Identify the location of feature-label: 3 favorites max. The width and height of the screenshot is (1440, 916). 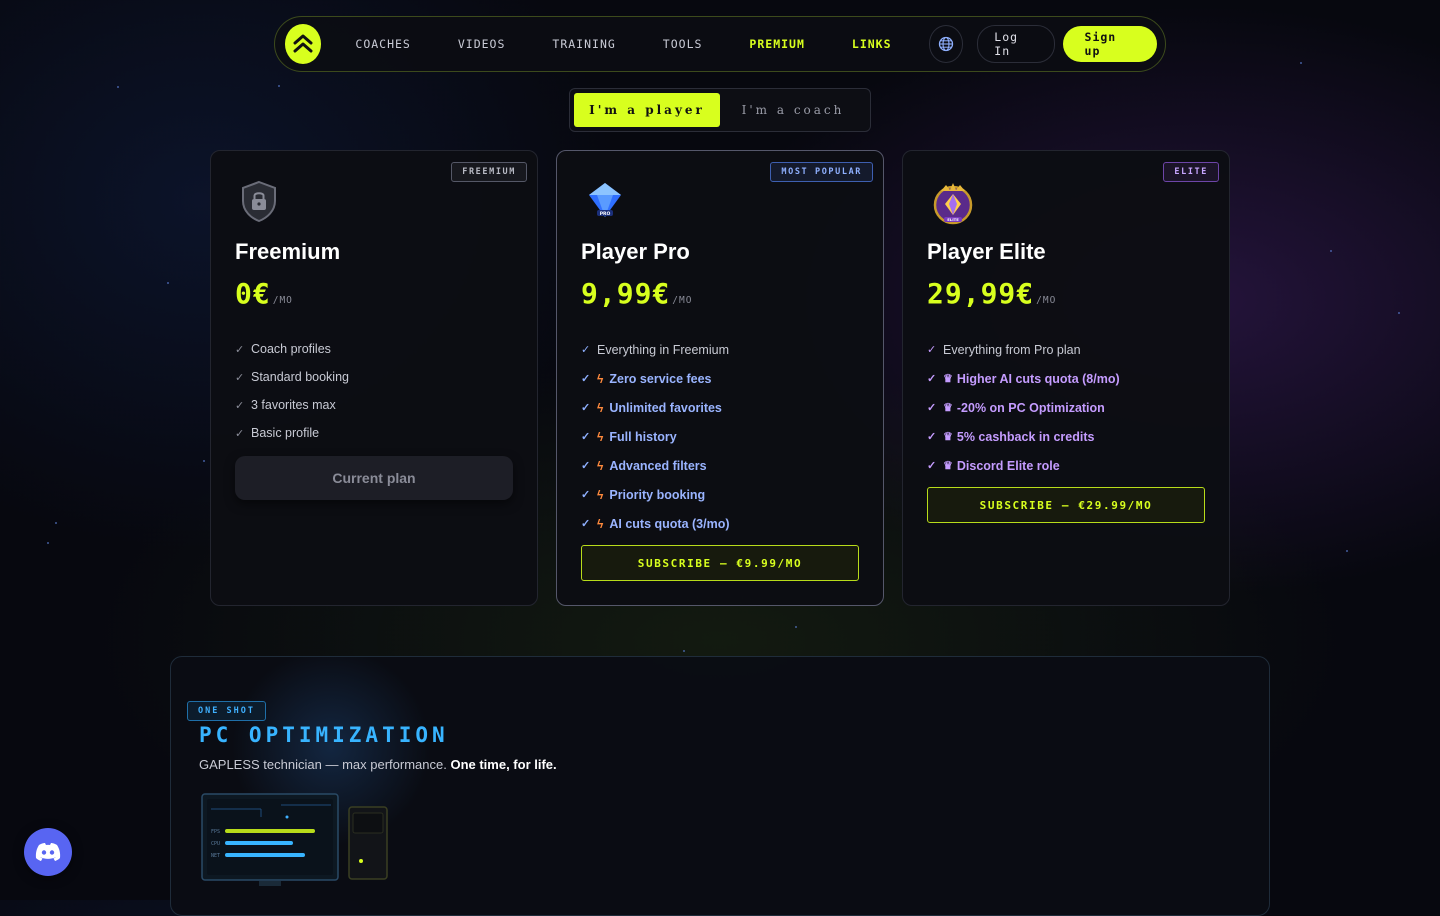
(293, 405).